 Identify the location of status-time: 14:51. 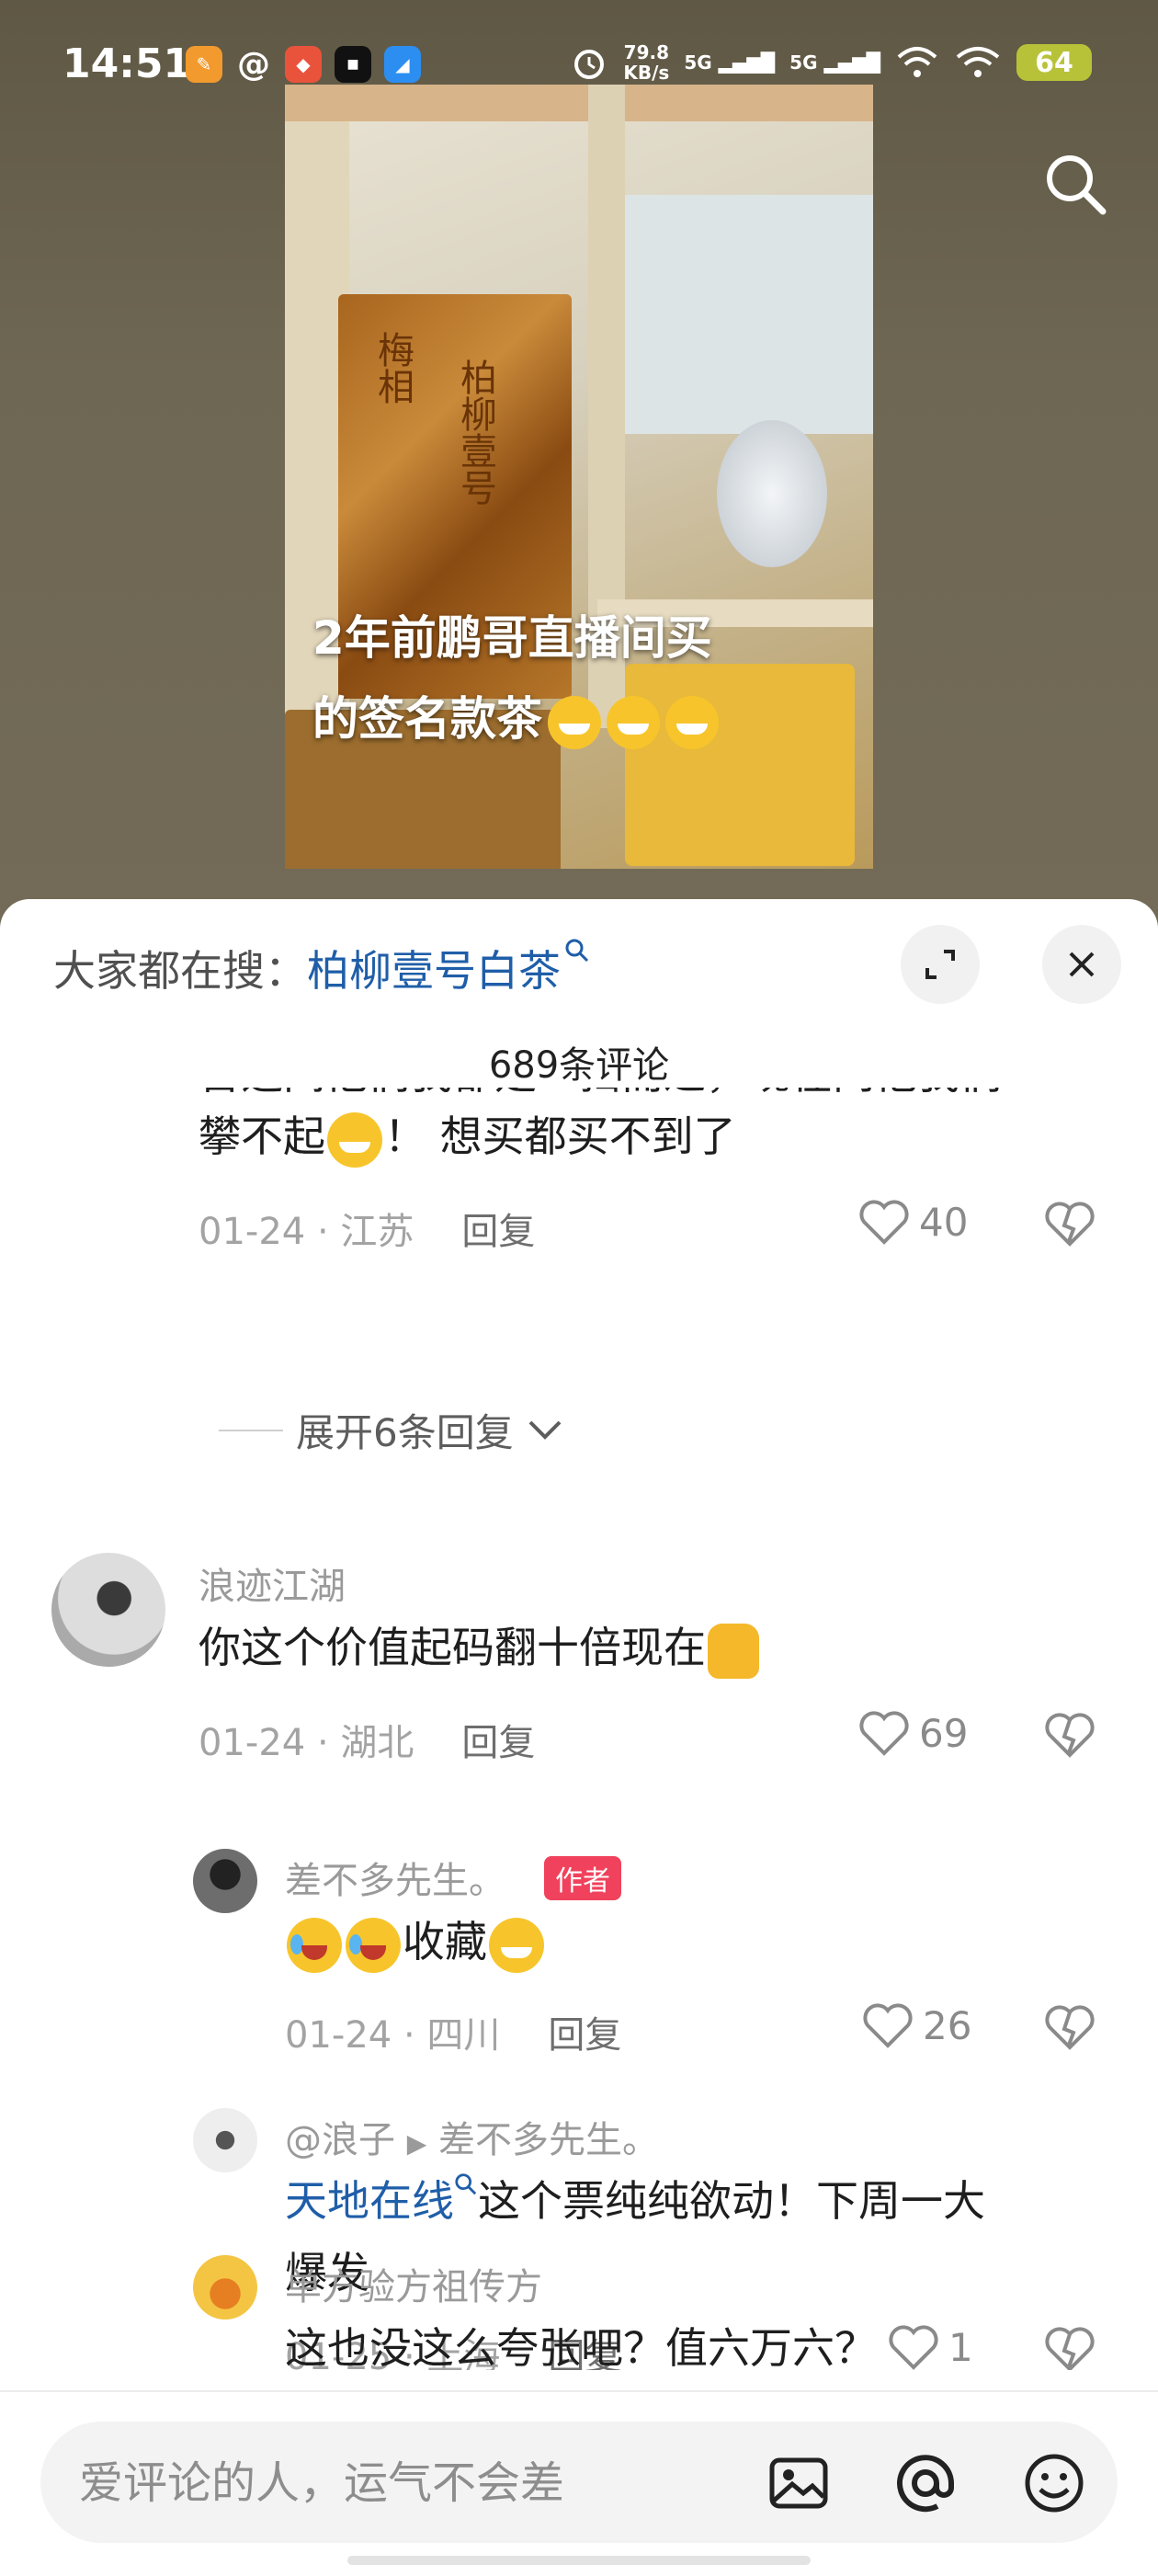
(127, 63).